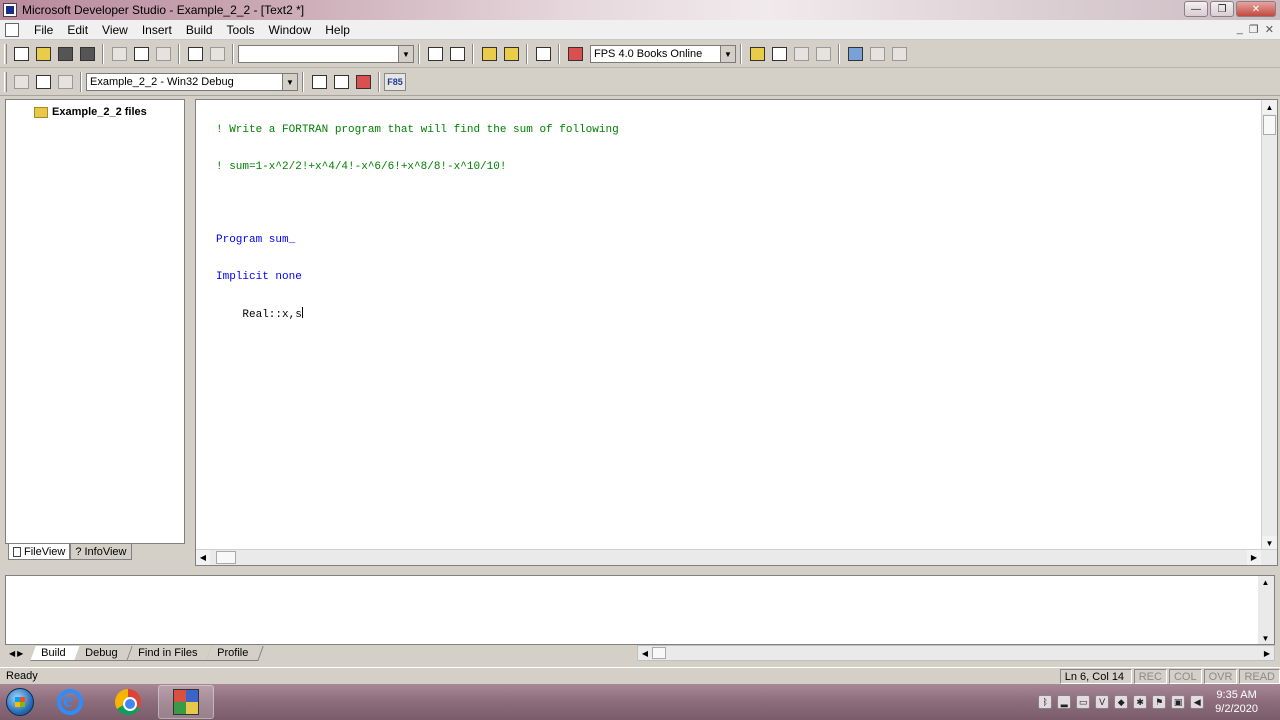 Image resolution: width=1280 pixels, height=720 pixels. What do you see at coordinates (1269, 325) in the screenshot?
I see `editor-vertical-scrollbar: ▲ ▼` at bounding box center [1269, 325].